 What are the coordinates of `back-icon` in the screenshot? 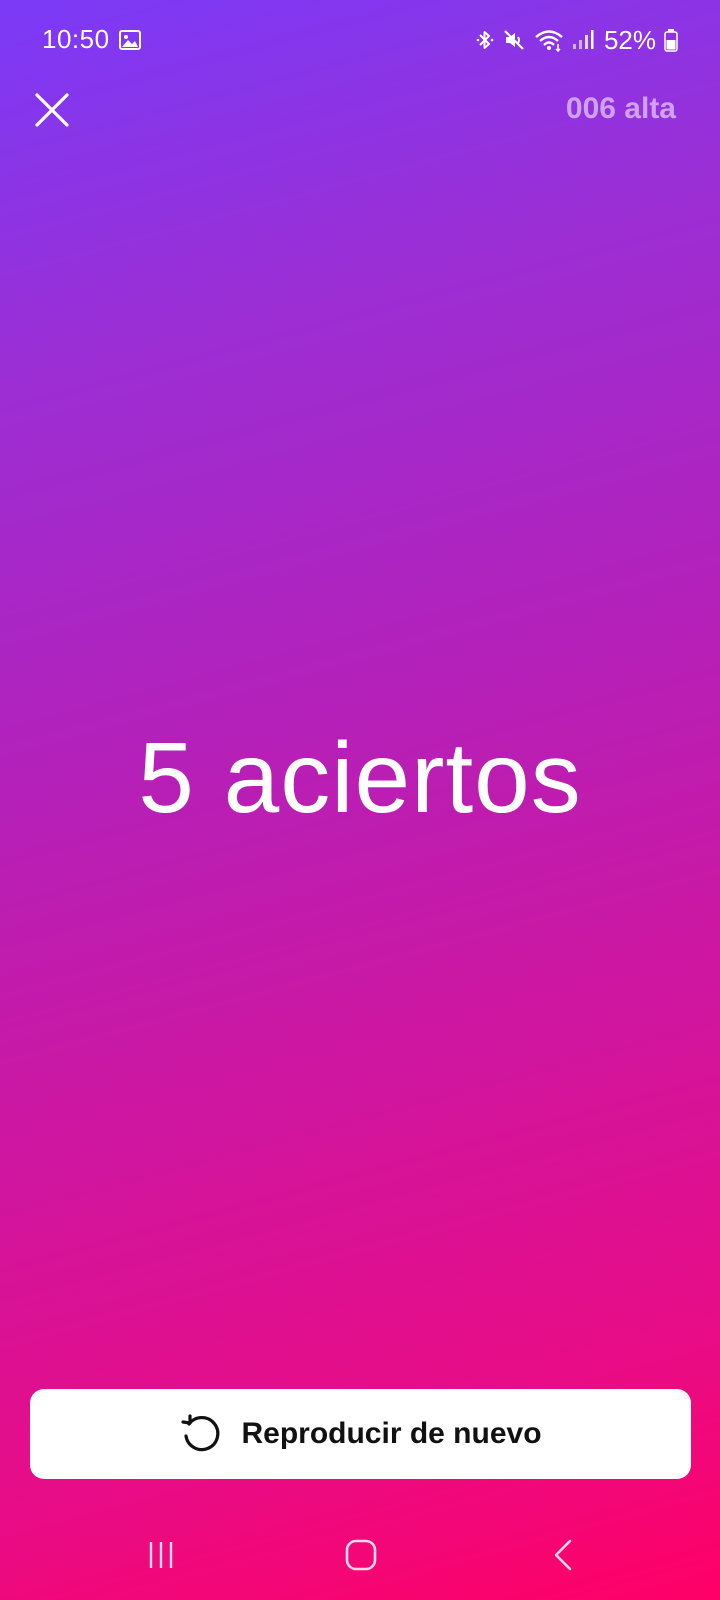 It's located at (565, 1555).